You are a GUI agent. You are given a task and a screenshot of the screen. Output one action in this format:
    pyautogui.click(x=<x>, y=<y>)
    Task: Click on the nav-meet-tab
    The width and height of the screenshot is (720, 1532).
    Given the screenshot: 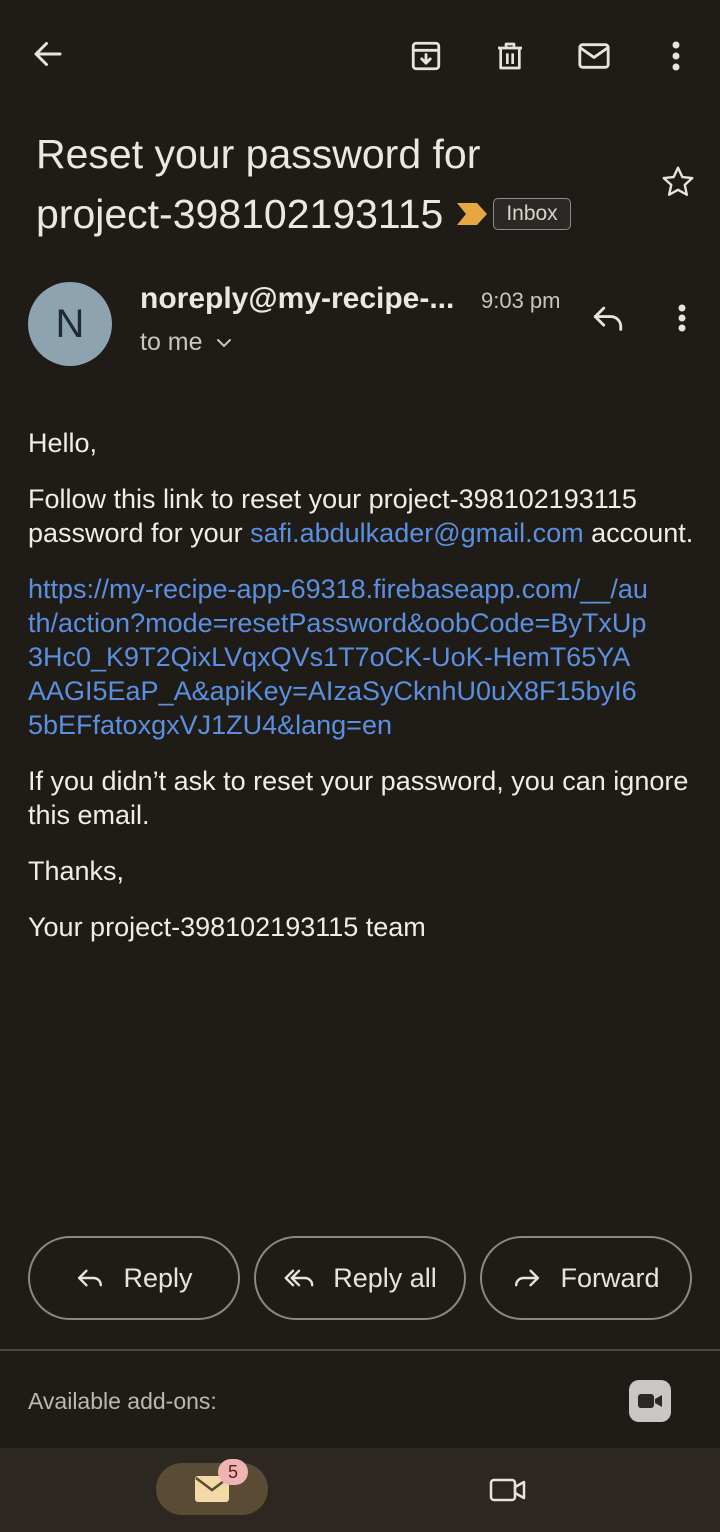 What is the action you would take?
    pyautogui.click(x=508, y=1490)
    